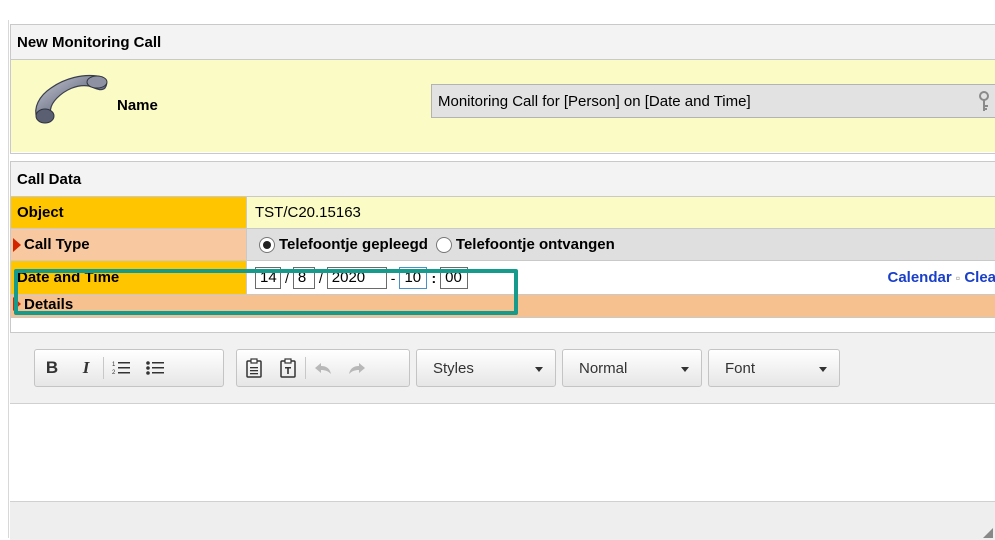  Describe the element at coordinates (17, 245) in the screenshot. I see `required-marker-icon` at that location.